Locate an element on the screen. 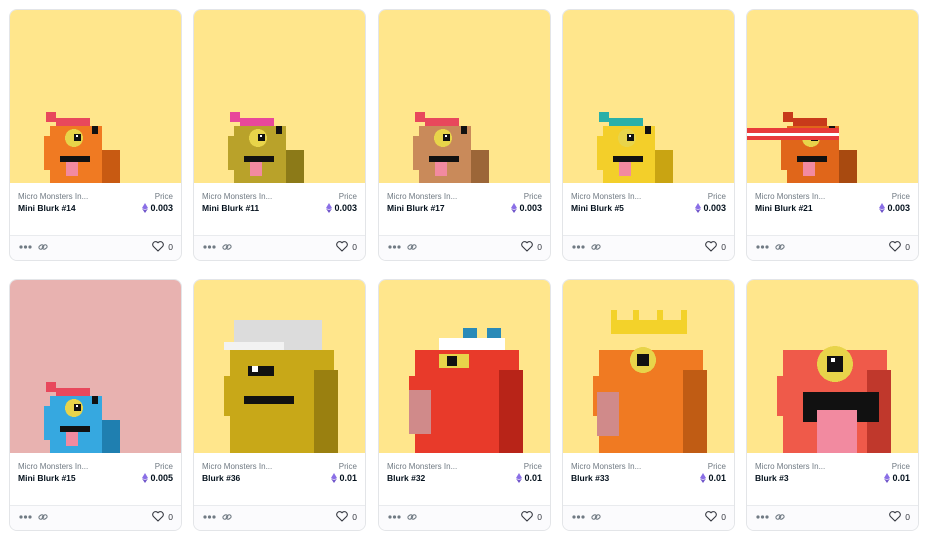  item-name: Mini Blurk #17 is located at coordinates (416, 208).